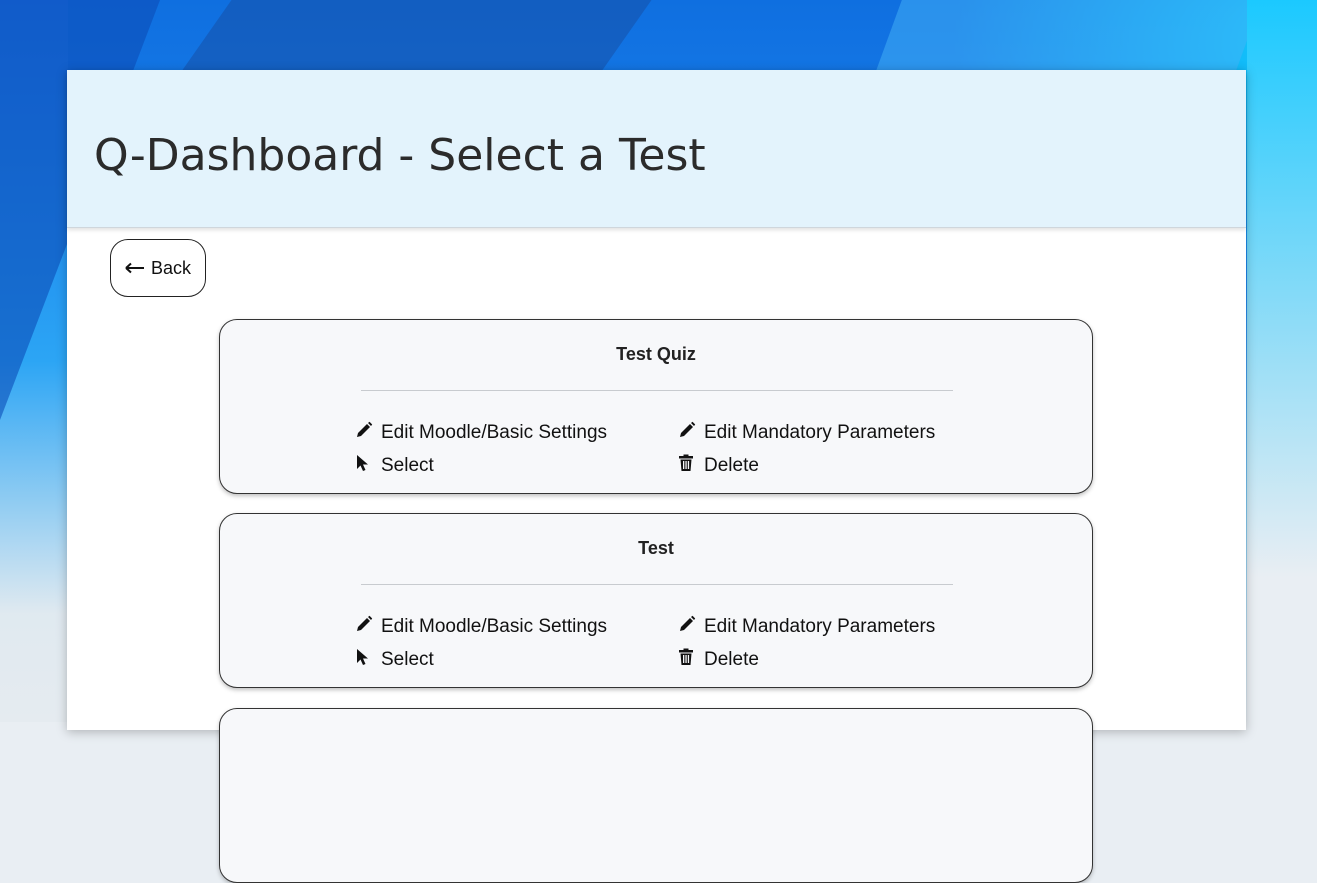 Image resolution: width=1317 pixels, height=883 pixels. Describe the element at coordinates (656, 548) in the screenshot. I see `quiz-name: Test` at that location.